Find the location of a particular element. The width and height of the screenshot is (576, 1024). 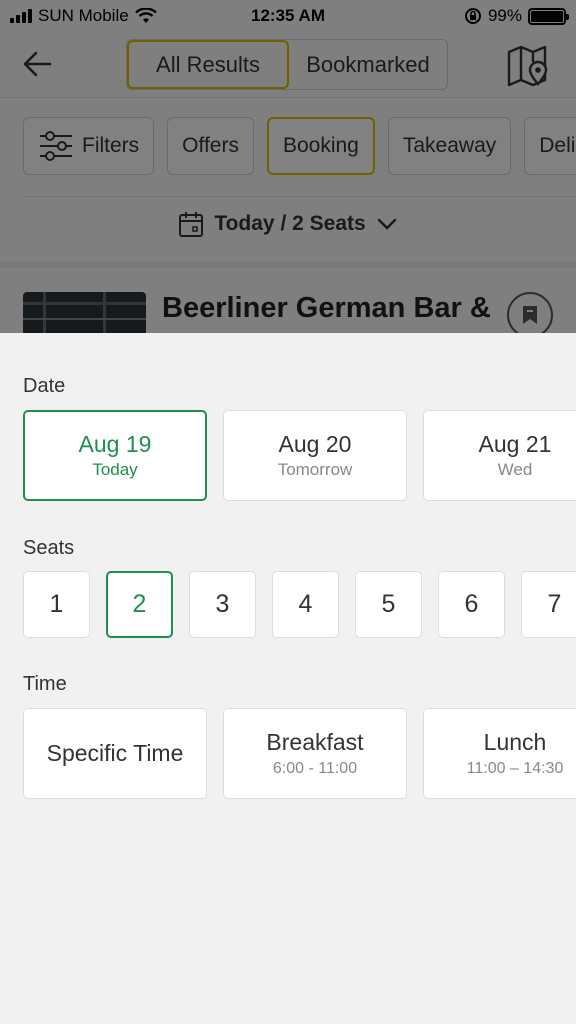

seat-options: 1 2 3 4 5 6 7 is located at coordinates (299, 604).